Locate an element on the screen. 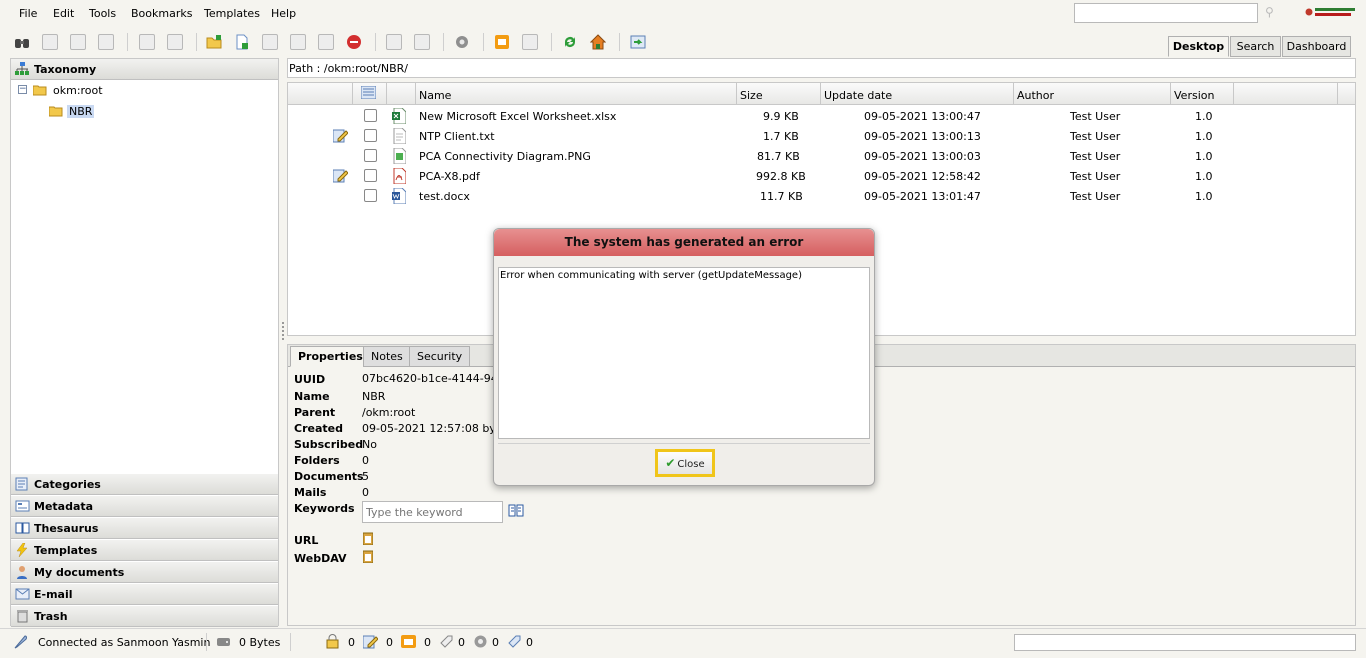 The image size is (1366, 658). add-subscription-icon is located at coordinates (502, 42).